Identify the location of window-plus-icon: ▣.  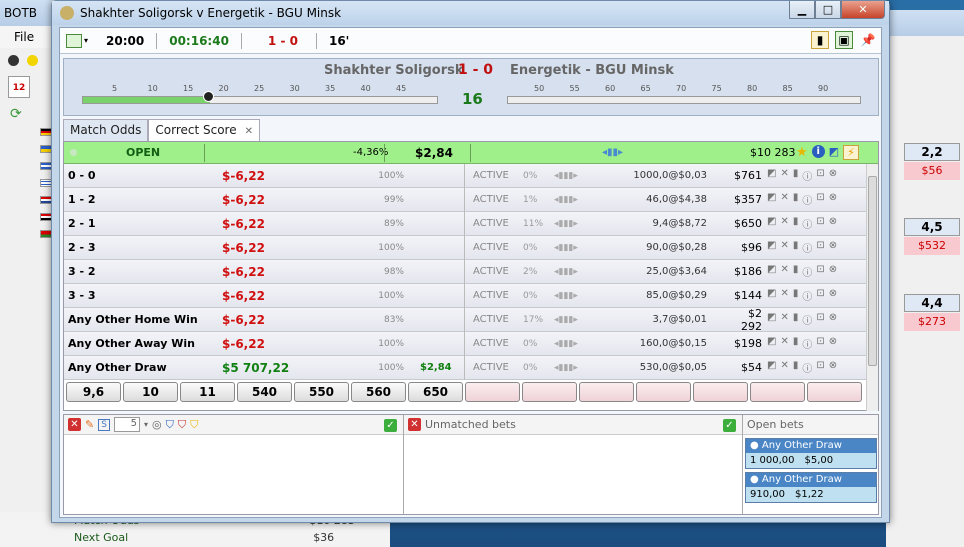
(844, 40).